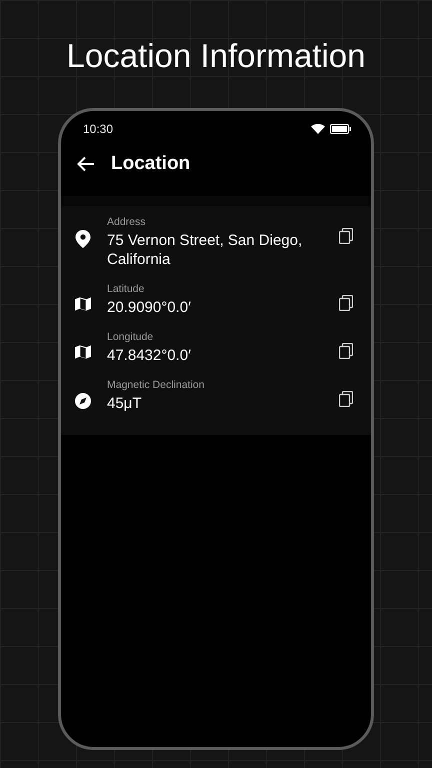  What do you see at coordinates (130, 337) in the screenshot?
I see `field-label: Longitude` at bounding box center [130, 337].